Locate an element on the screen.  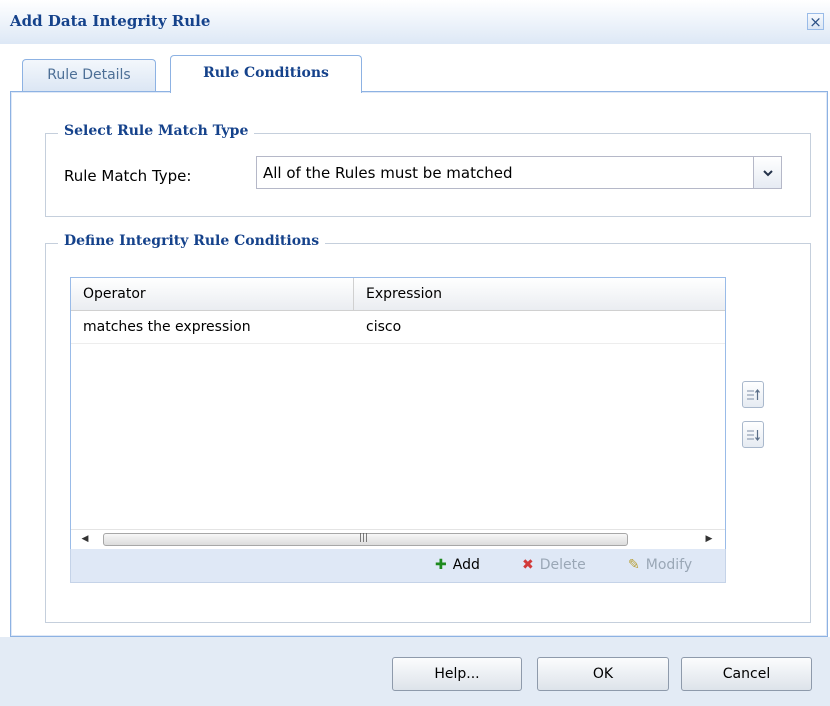
dialog-footer: Help... OK Cancel is located at coordinates (415, 671).